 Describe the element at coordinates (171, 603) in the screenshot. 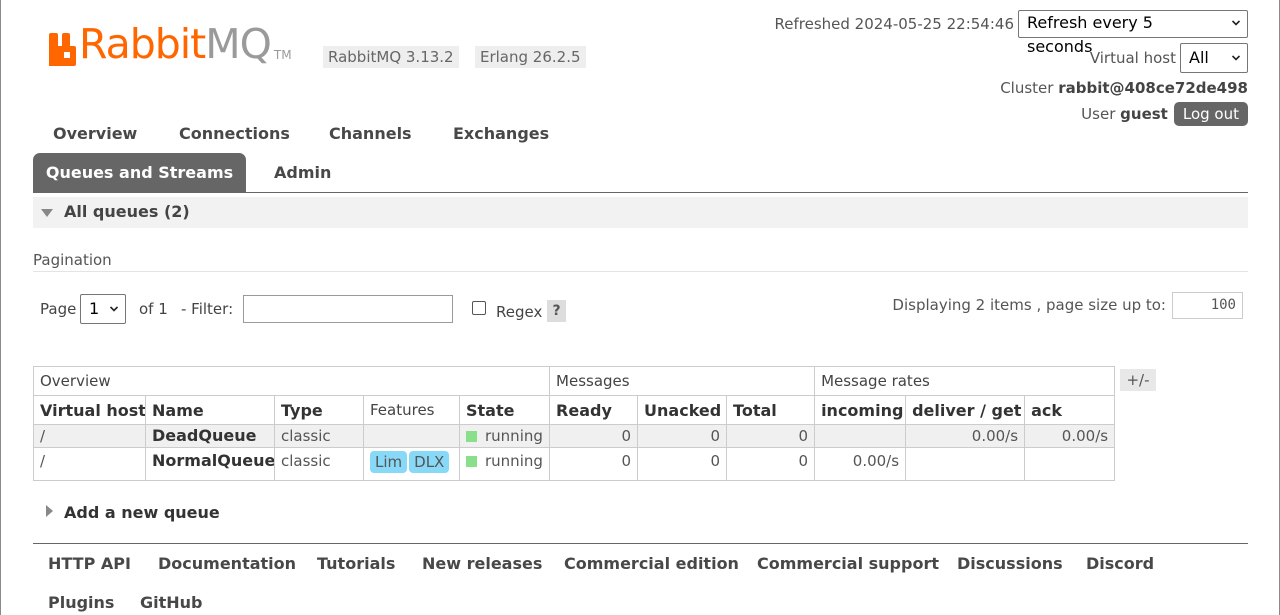

I see `footer-link-github: GitHub` at that location.